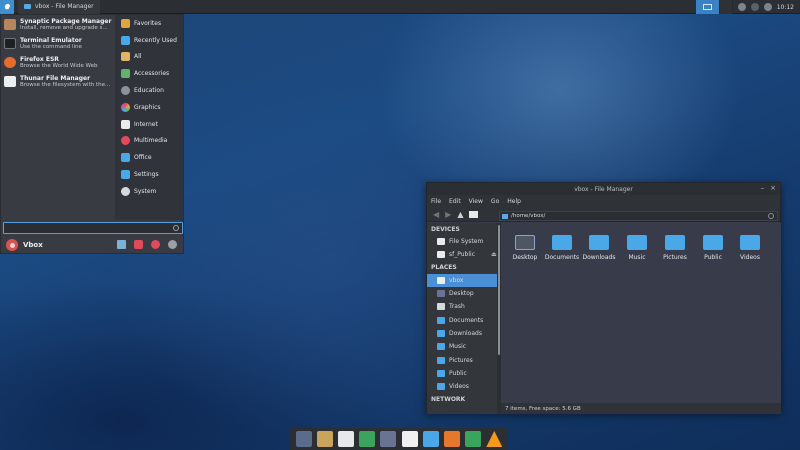 Image resolution: width=800 pixels, height=450 pixels. I want to click on favorite-terminal: Terminal Emulator Use the command line, so click(58, 43).